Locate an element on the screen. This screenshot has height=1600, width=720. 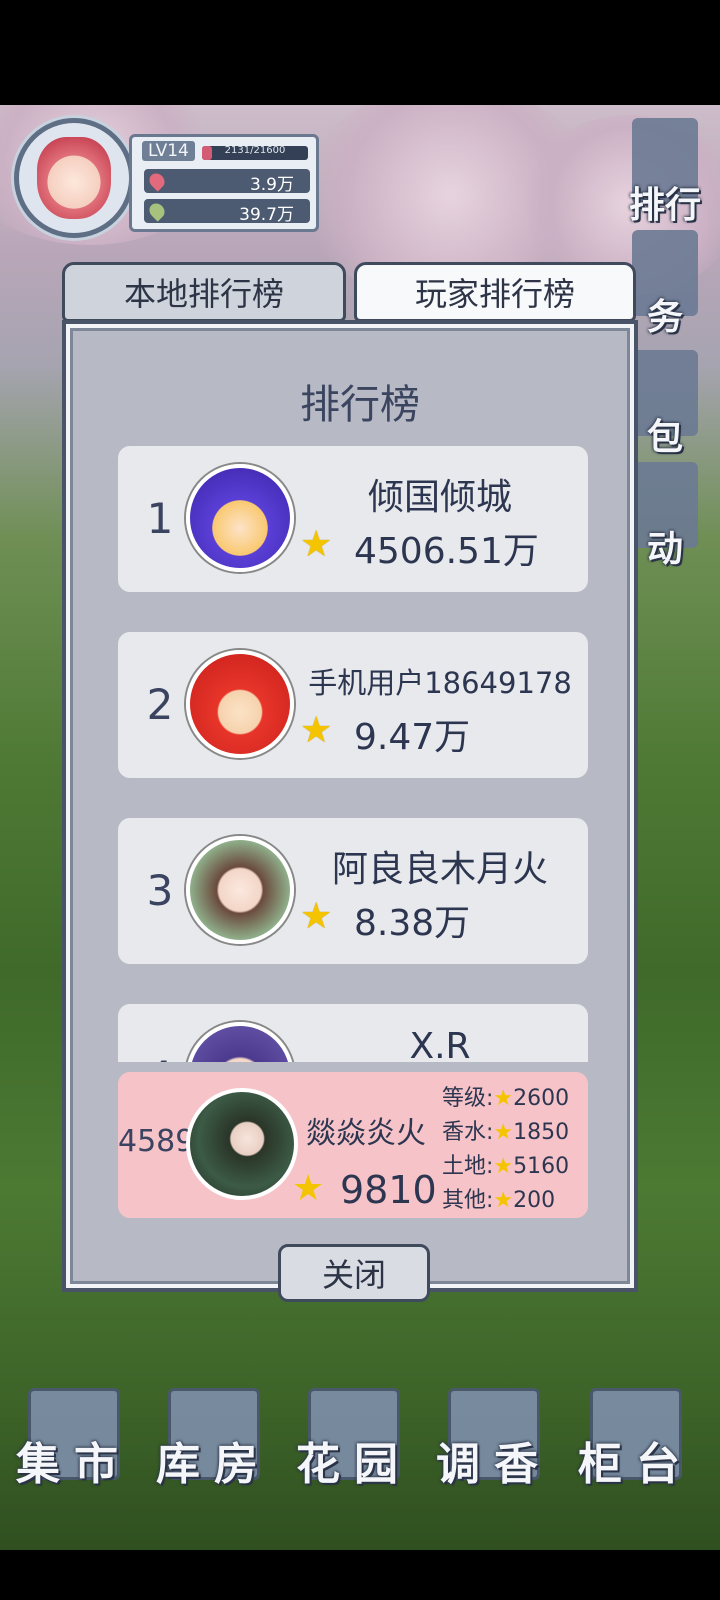
player-name: 阿良良木月火 is located at coordinates (439, 869).